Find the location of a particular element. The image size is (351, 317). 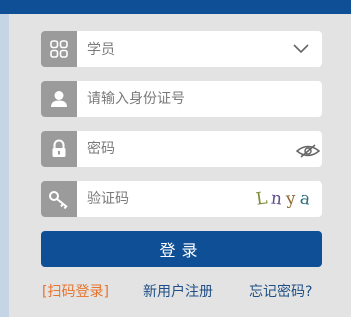

footer-links: [扫码登录] 新用户注册 忘记密码? is located at coordinates (184, 291).